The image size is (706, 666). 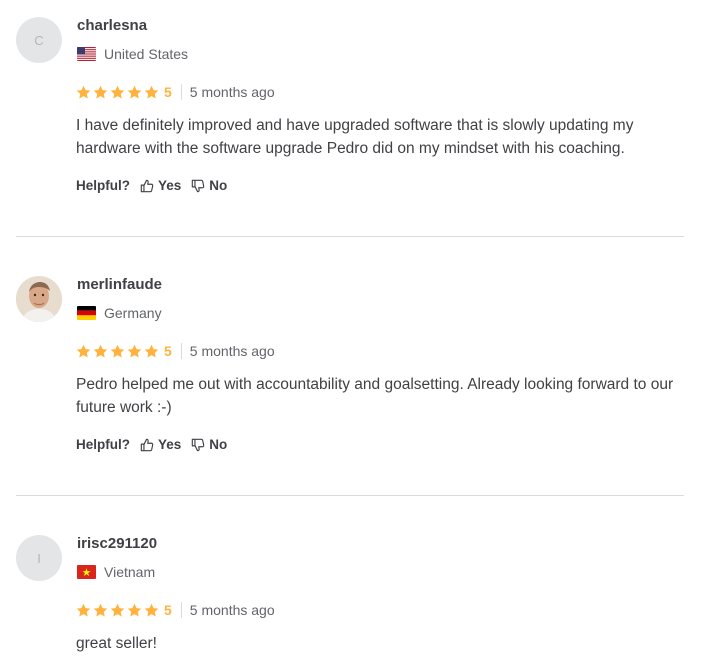 I want to click on review-text: great seller!, so click(x=116, y=643).